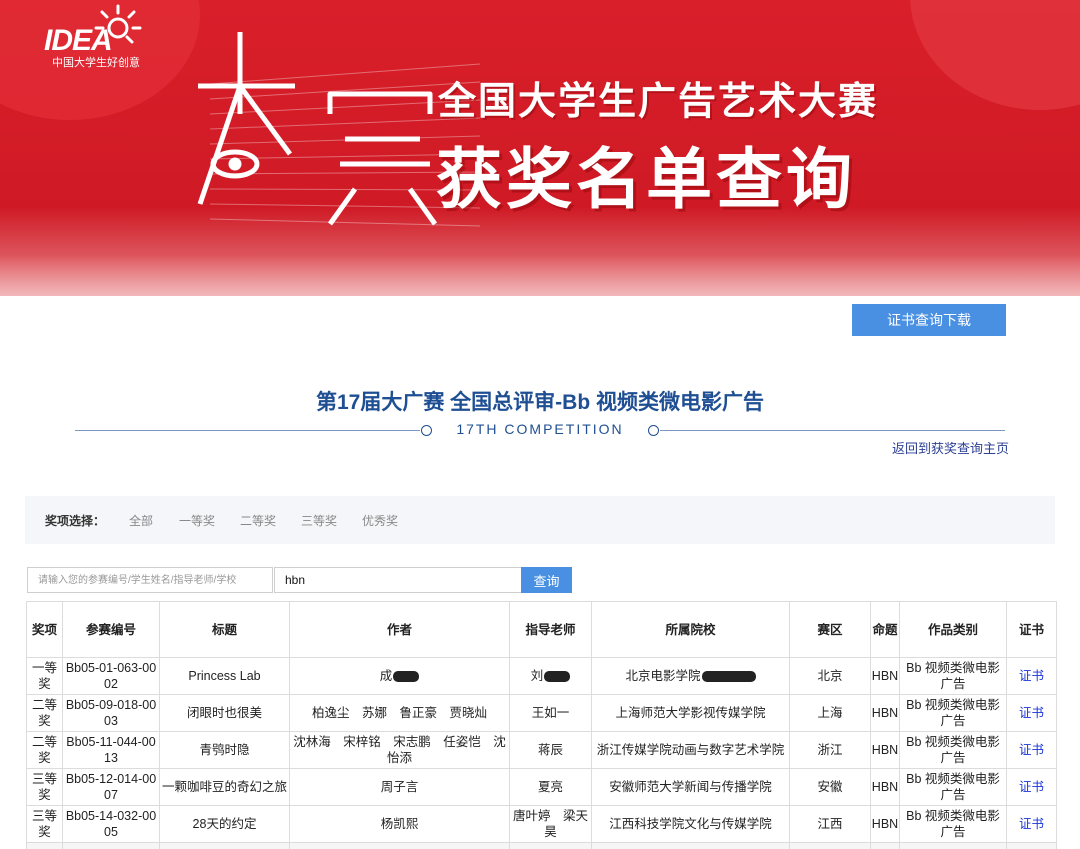 This screenshot has width=1080, height=849. What do you see at coordinates (653, 430) in the screenshot?
I see `circle-ornament-right` at bounding box center [653, 430].